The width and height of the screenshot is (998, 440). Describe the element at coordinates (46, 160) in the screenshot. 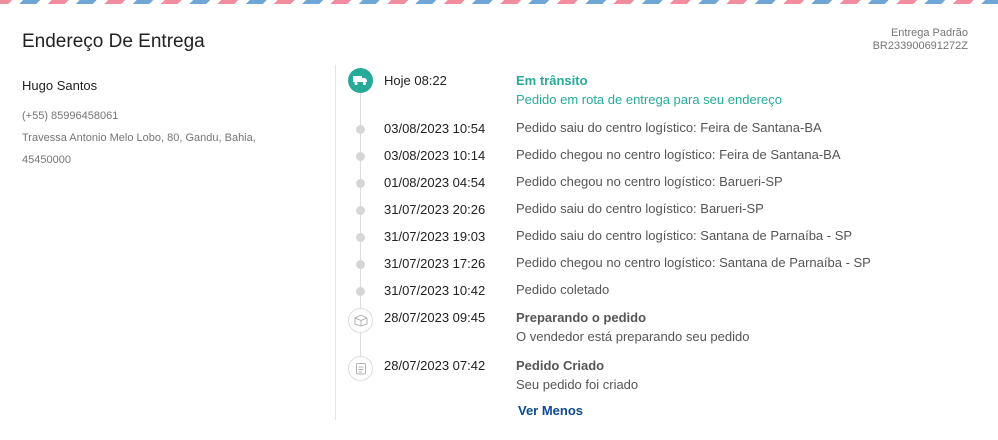

I see `address-zip: 45450000` at that location.